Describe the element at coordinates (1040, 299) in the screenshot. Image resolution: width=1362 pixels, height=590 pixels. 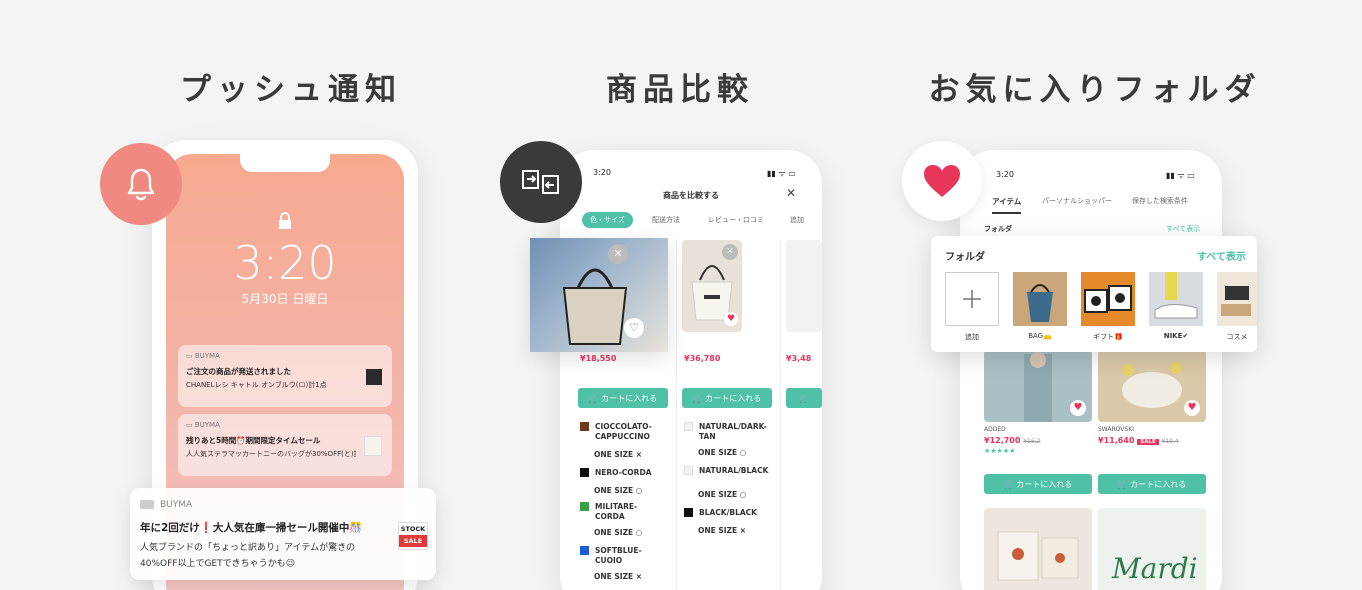
I see `folder-bag` at that location.